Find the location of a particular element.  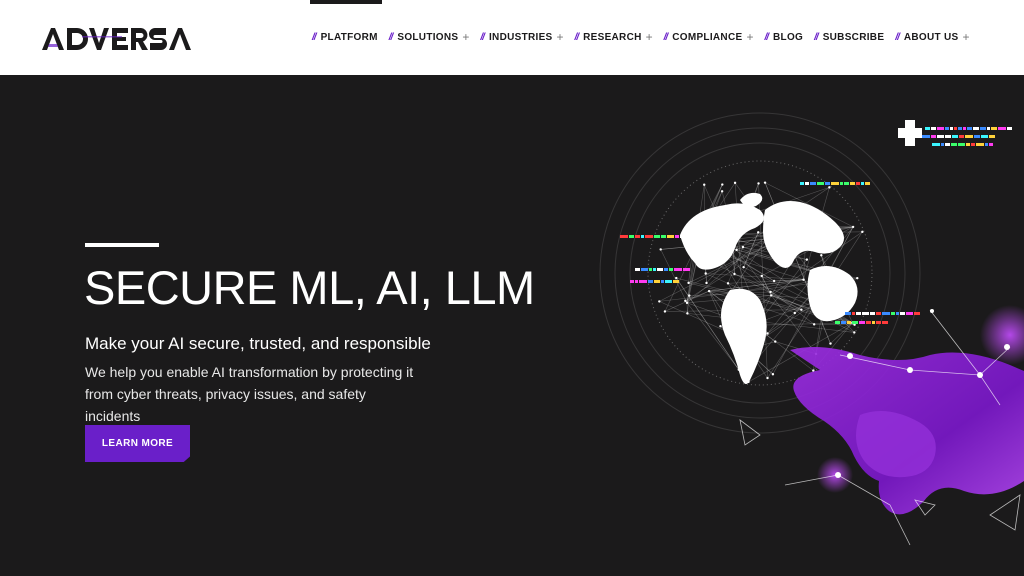

nav-item-platform: // PLATFORM is located at coordinates (345, 37).